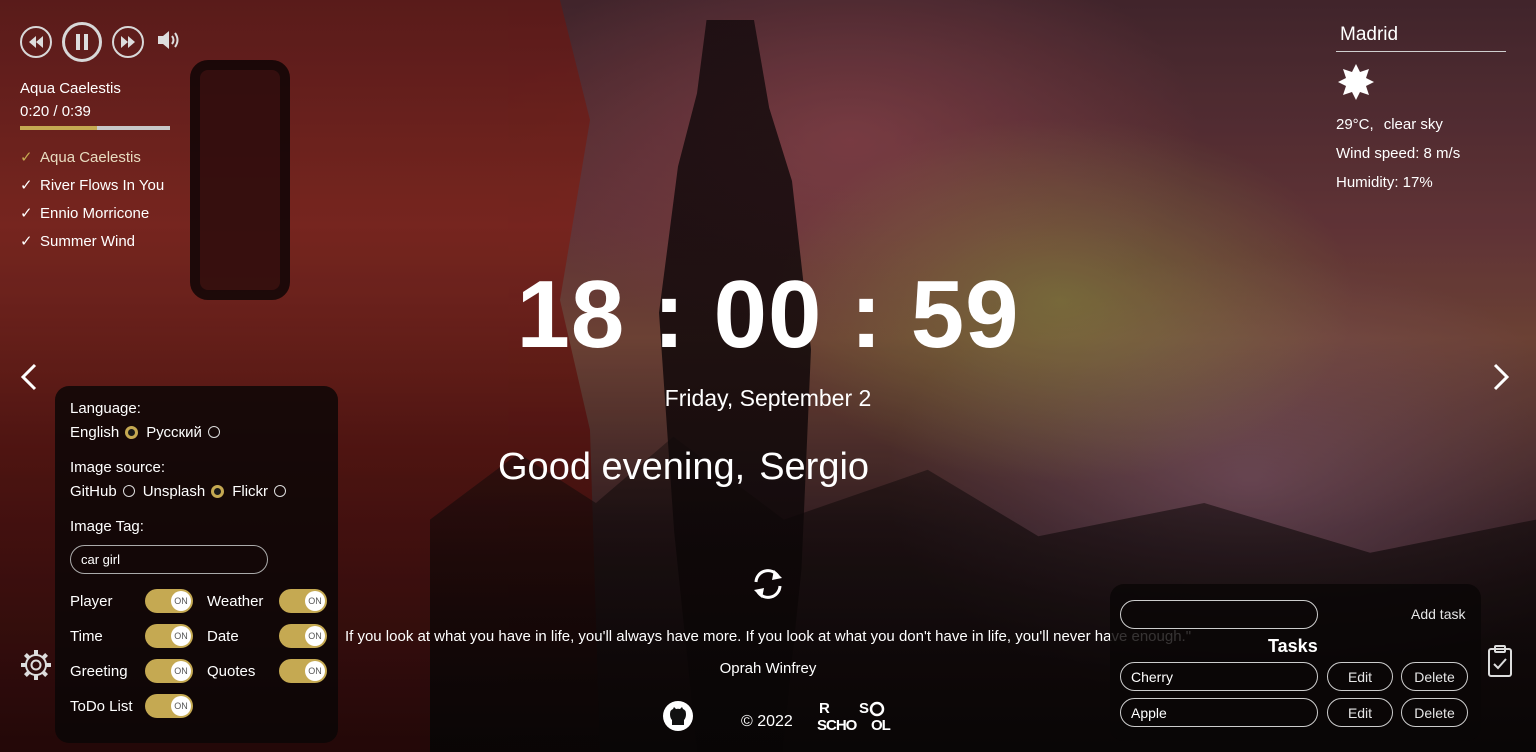 This screenshot has height=752, width=1536. Describe the element at coordinates (767, 721) in the screenshot. I see `copyright-year: © 2022` at that location.